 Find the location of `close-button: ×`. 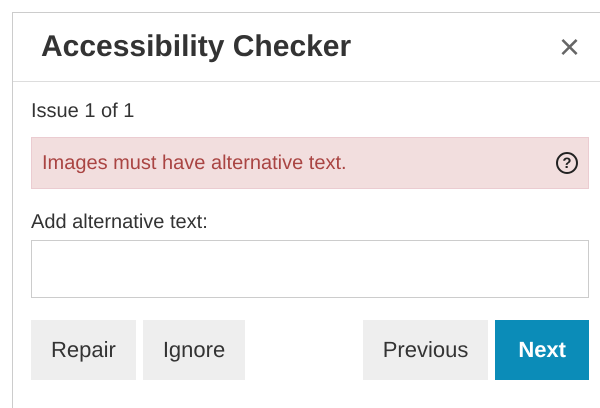

close-button: × is located at coordinates (569, 47).